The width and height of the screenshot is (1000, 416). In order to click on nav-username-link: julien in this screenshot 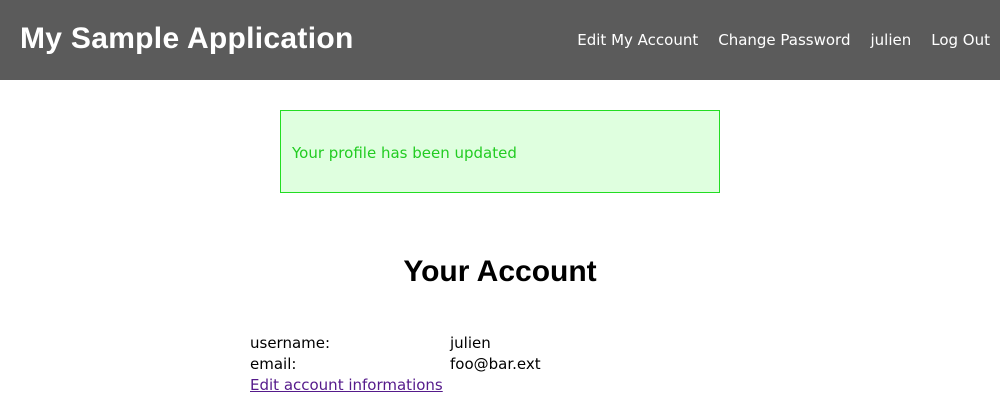, I will do `click(890, 40)`.